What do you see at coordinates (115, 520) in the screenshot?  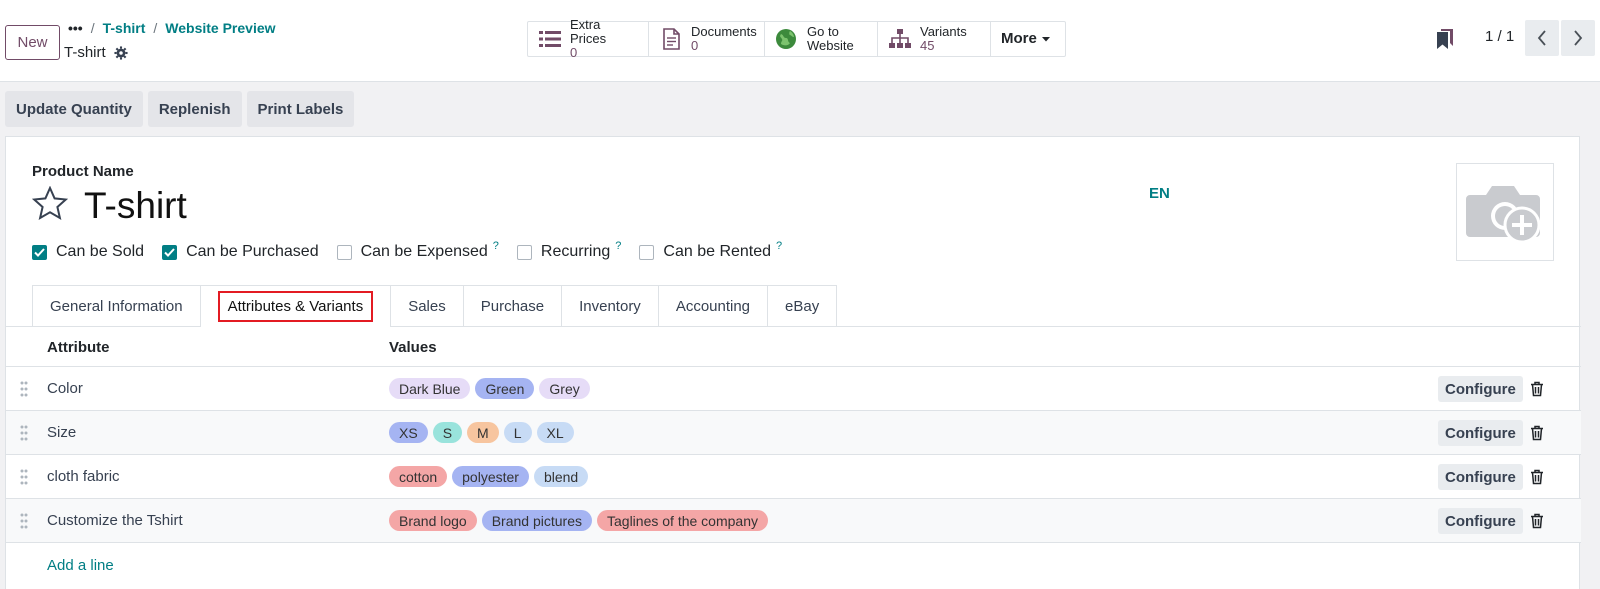 I see `attribute-name: Customize the Tshirt` at bounding box center [115, 520].